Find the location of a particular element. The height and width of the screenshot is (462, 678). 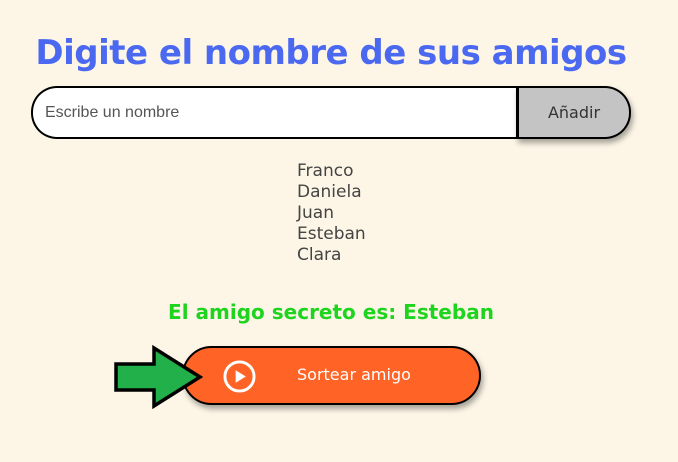

friend-name-input is located at coordinates (274, 112).